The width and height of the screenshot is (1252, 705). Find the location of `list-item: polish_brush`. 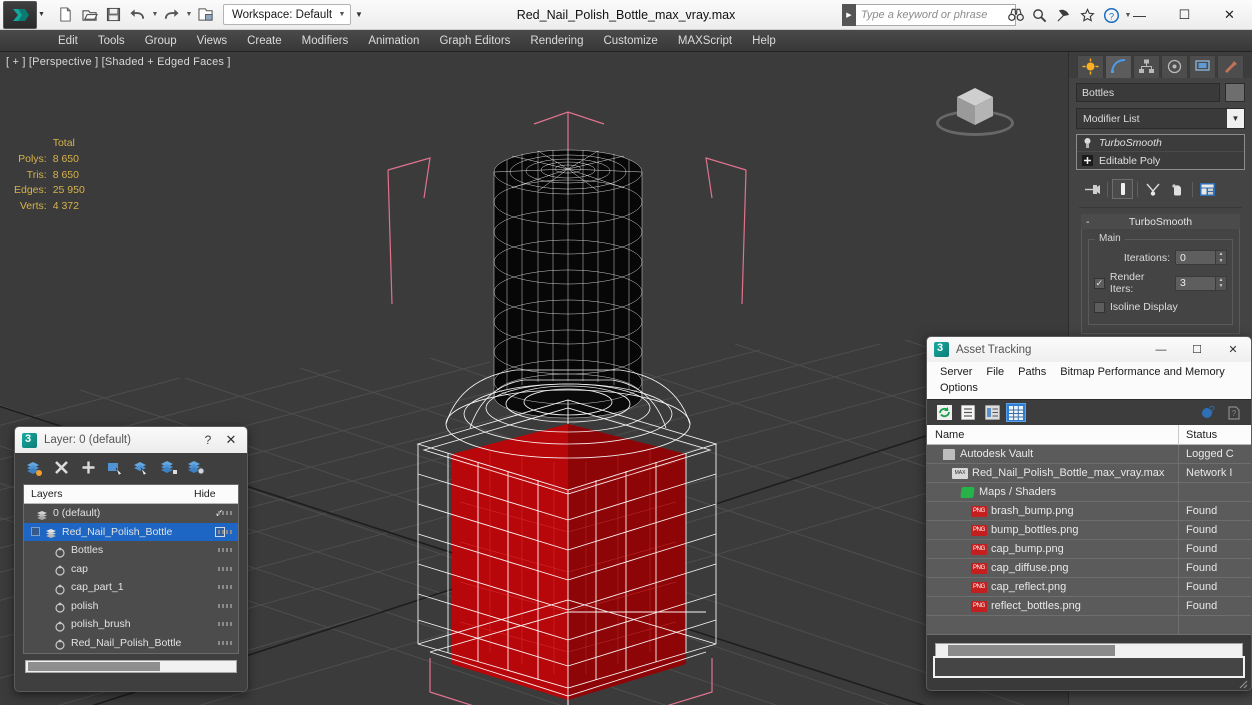

list-item: polish_brush is located at coordinates (131, 624).